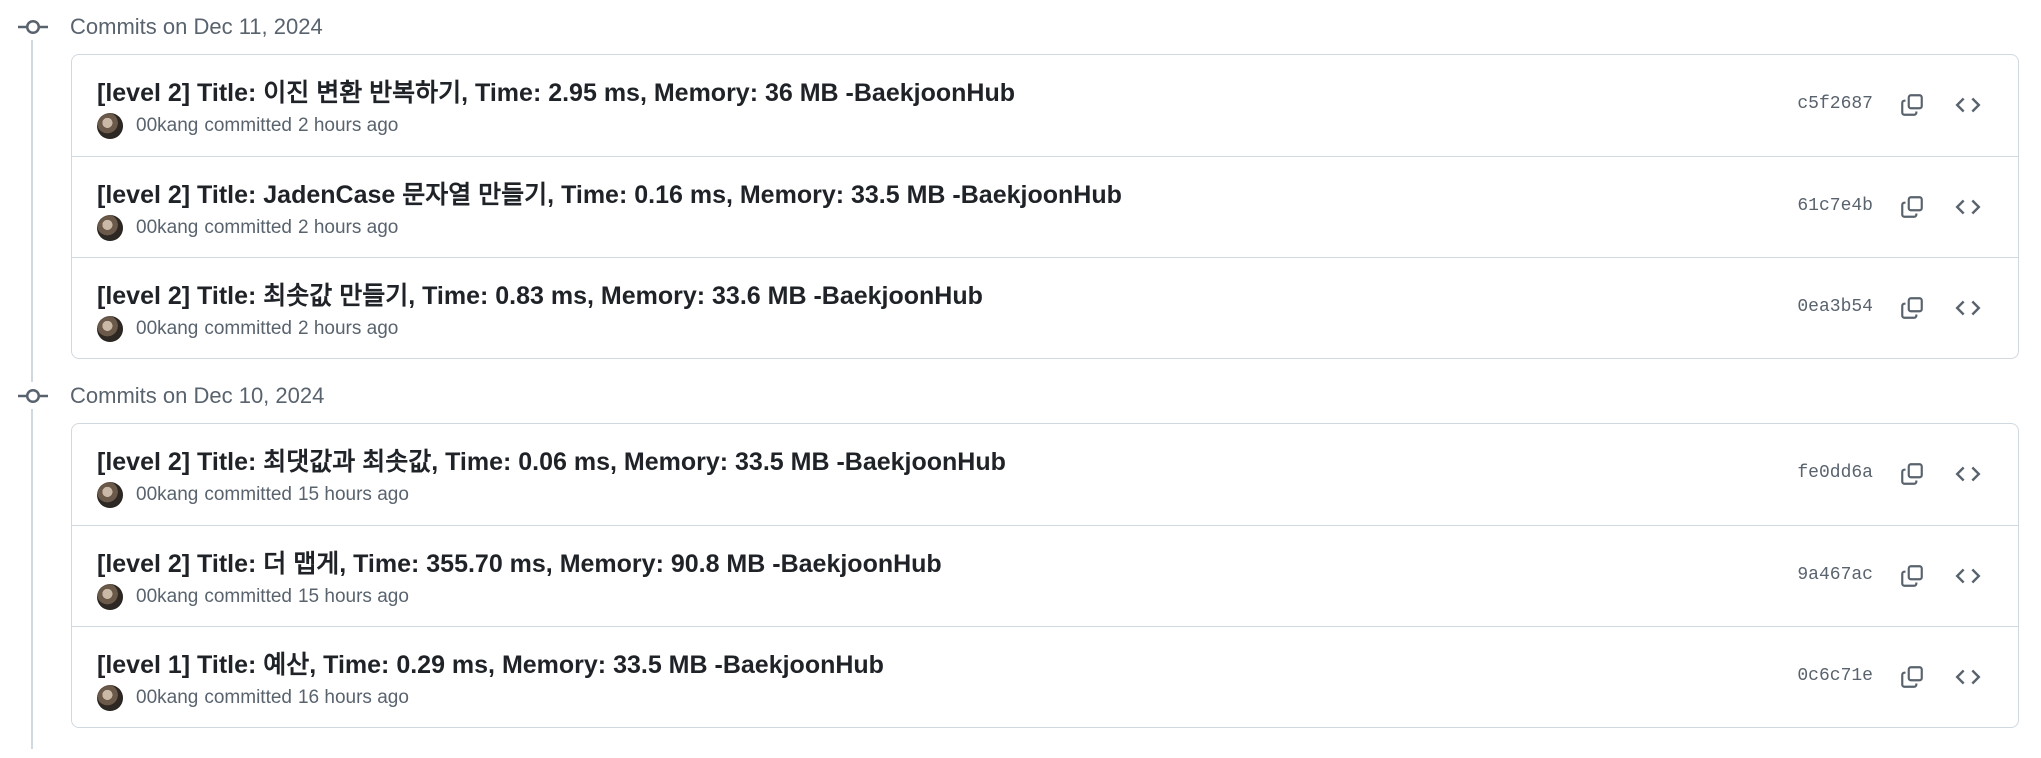 The width and height of the screenshot is (2041, 758). Describe the element at coordinates (353, 697) in the screenshot. I see `commit-time: 16 hours ago` at that location.